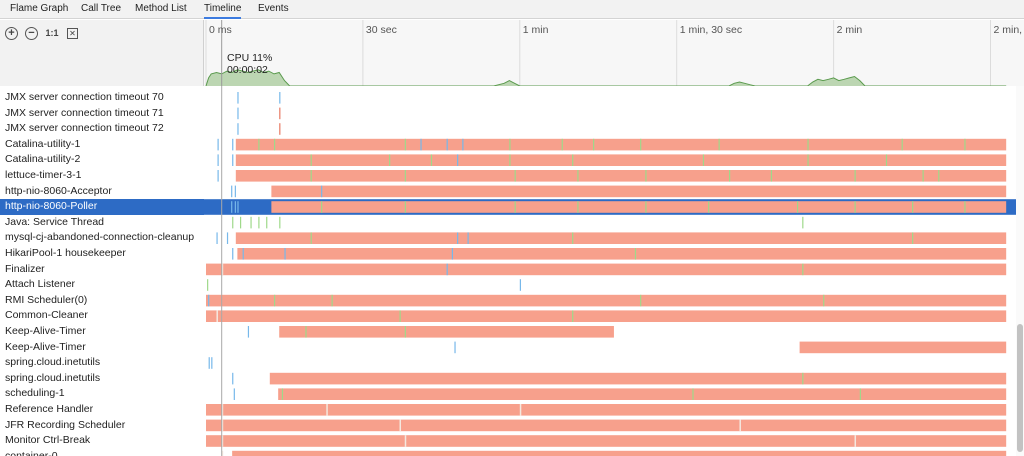 The height and width of the screenshot is (456, 1024). Describe the element at coordinates (102, 176) in the screenshot. I see `thread-name-row: lettuce-timer-3-1` at that location.